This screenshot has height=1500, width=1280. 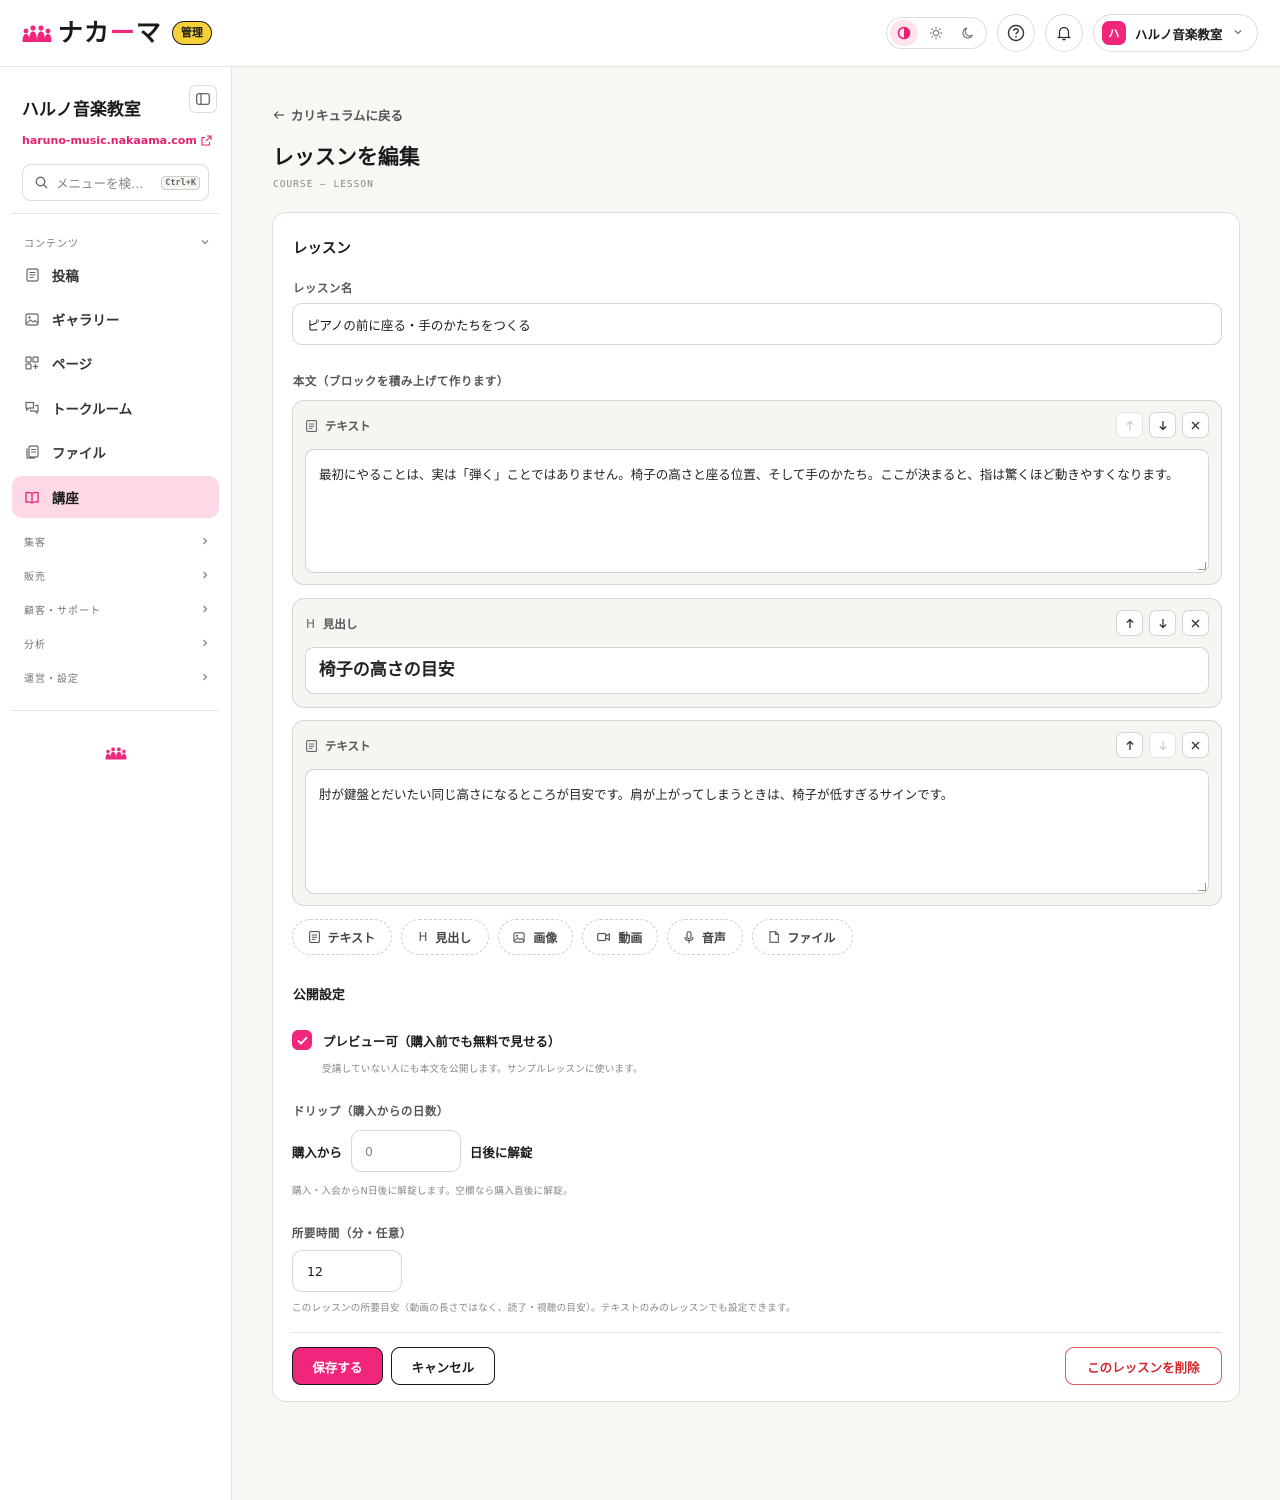 What do you see at coordinates (337, 1366) in the screenshot?
I see `save-button: 保存する` at bounding box center [337, 1366].